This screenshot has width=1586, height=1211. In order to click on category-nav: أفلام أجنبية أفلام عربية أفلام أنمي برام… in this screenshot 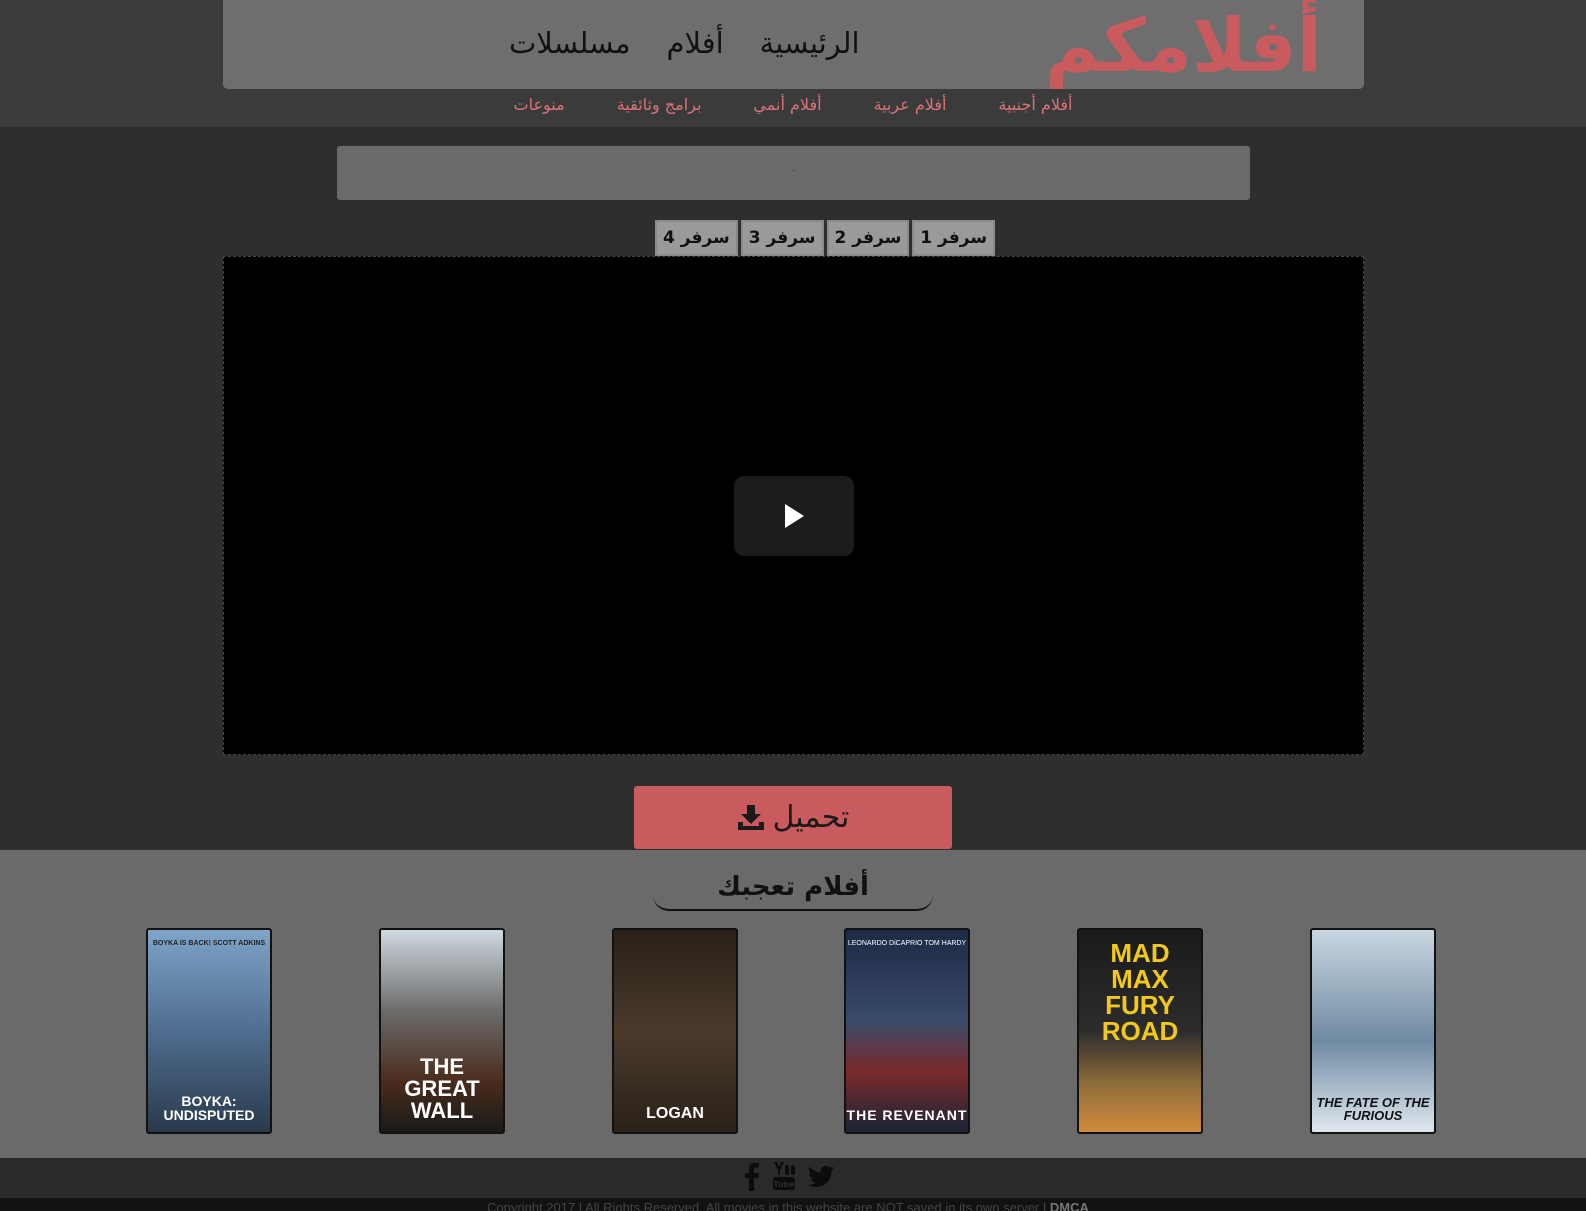, I will do `click(793, 104)`.